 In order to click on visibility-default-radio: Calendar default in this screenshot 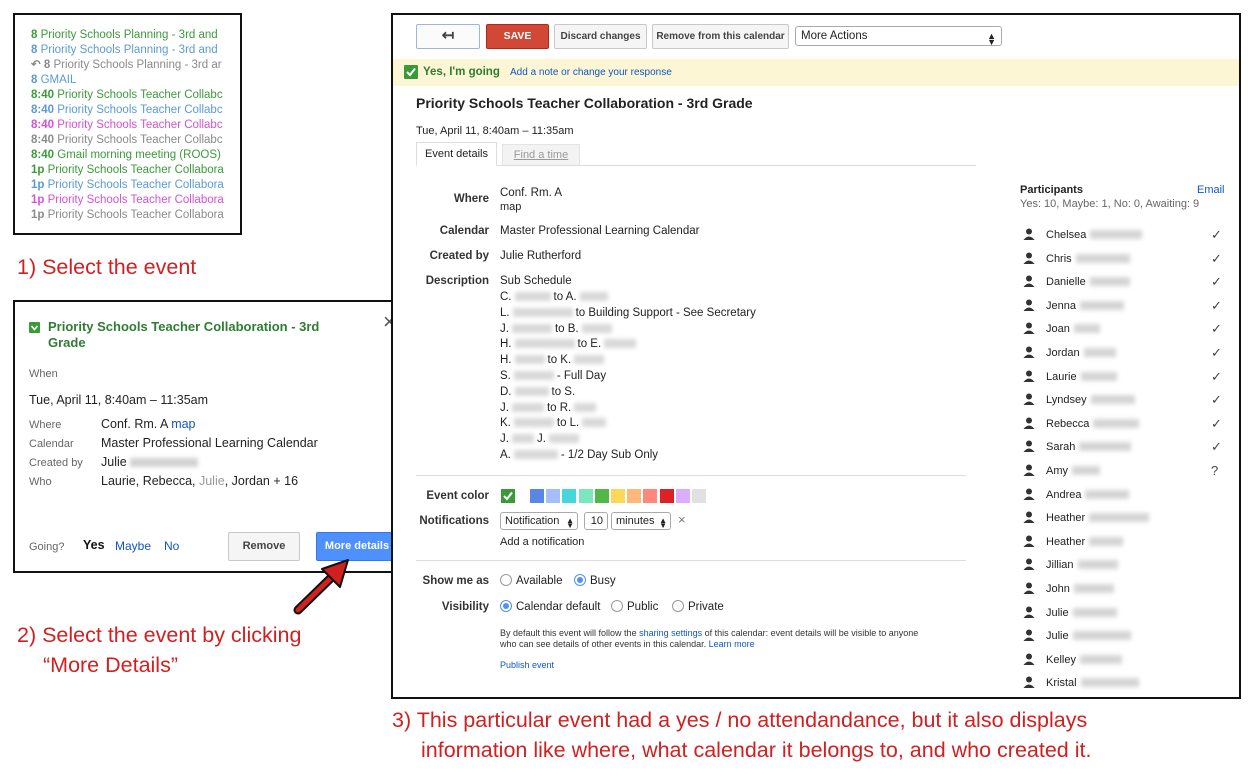, I will do `click(550, 606)`.